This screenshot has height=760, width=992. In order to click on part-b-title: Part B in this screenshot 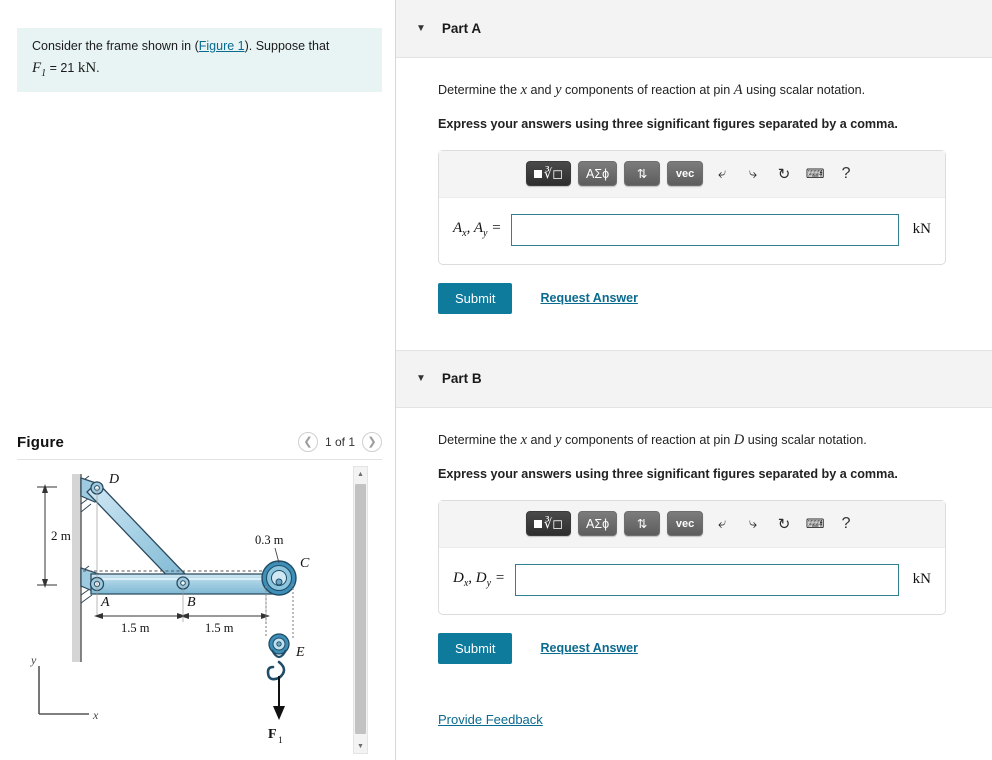, I will do `click(461, 379)`.